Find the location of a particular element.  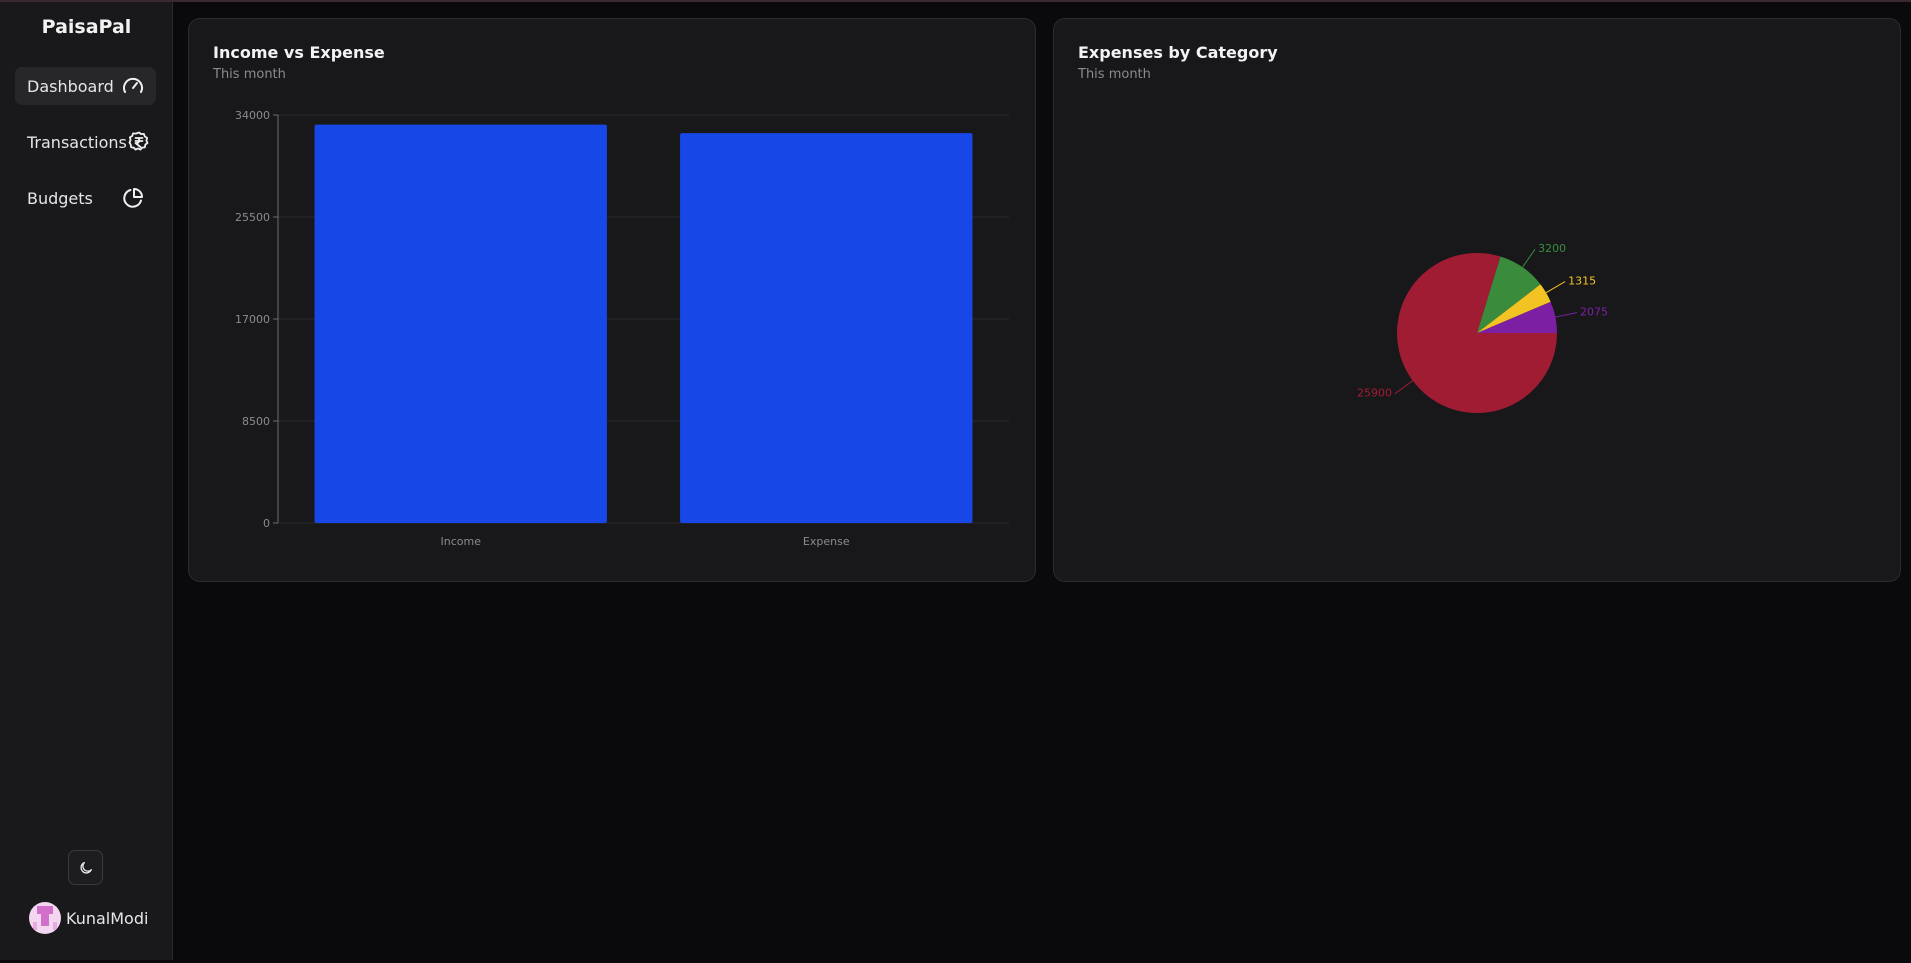

x-tick-label: Expense is located at coordinates (826, 541).